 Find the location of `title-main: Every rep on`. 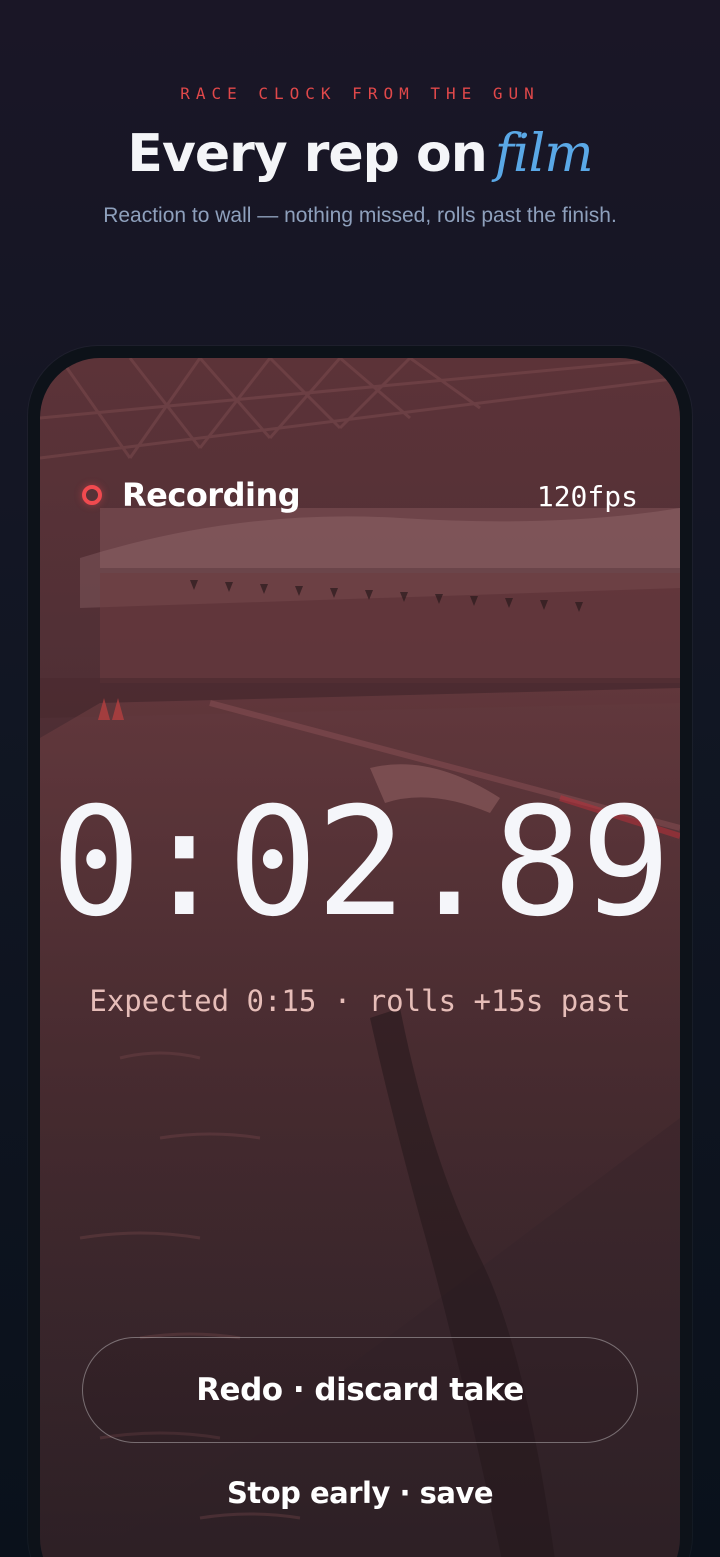

title-main: Every rep on is located at coordinates (307, 154).